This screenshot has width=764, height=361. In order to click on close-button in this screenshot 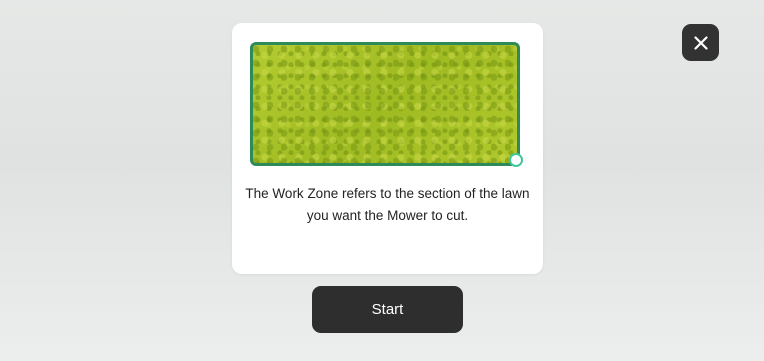, I will do `click(700, 42)`.